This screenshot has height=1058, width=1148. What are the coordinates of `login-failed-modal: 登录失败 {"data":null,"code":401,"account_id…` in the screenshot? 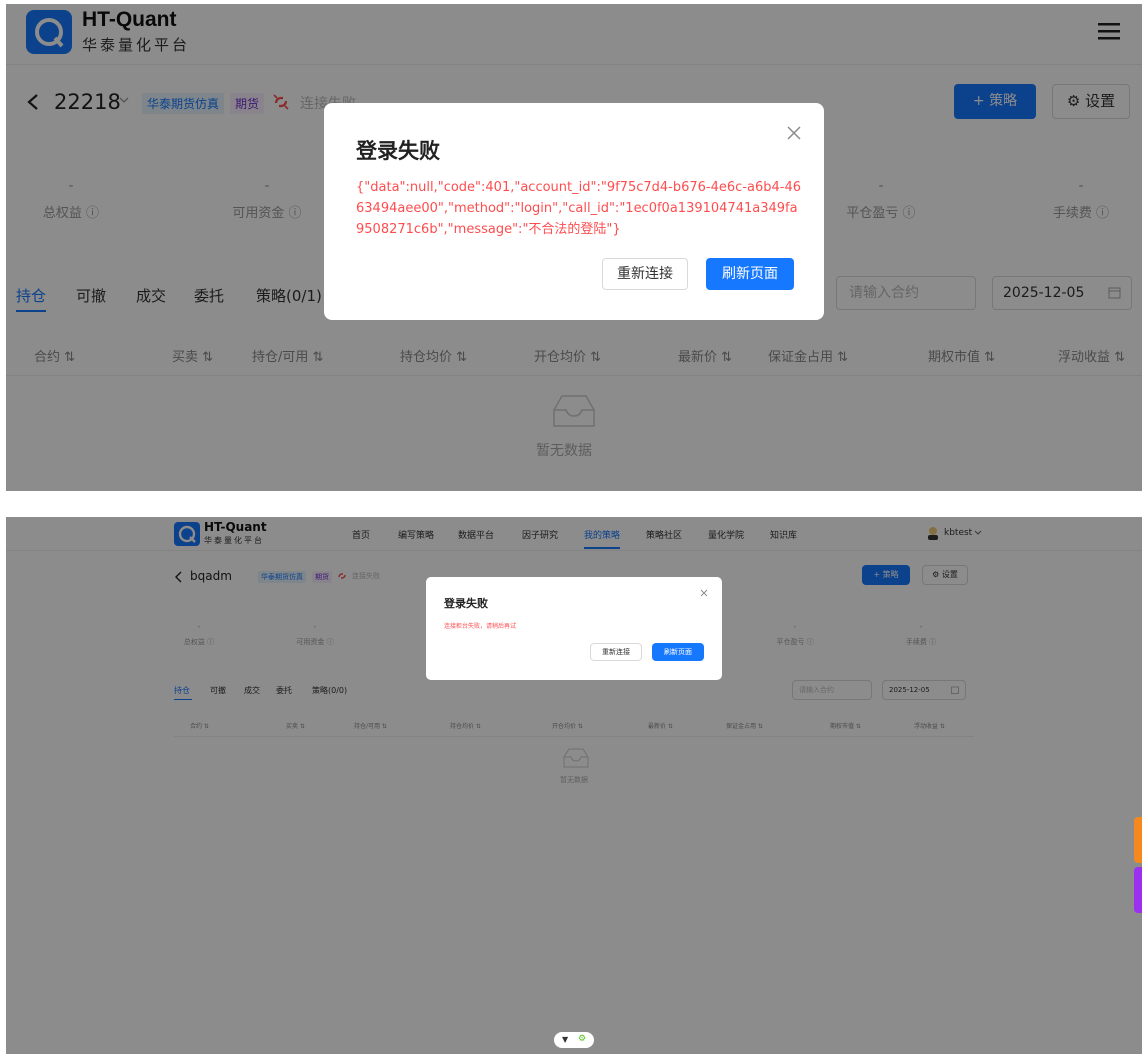 It's located at (574, 211).